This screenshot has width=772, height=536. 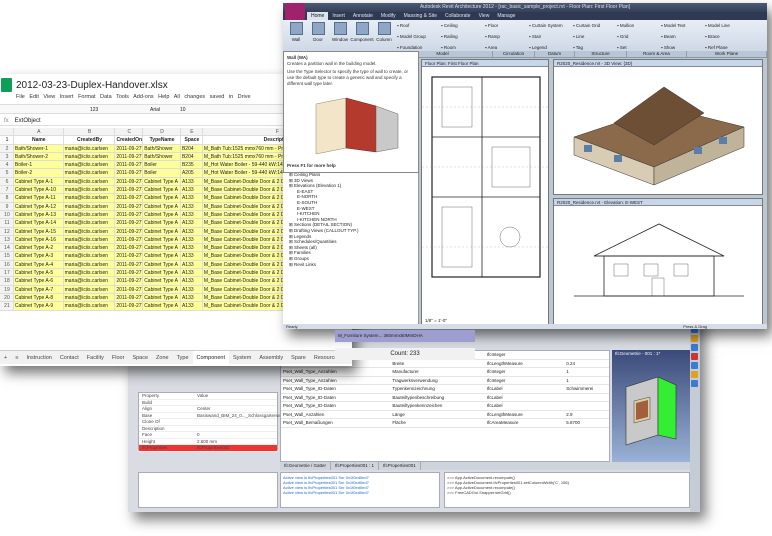 I want to click on cell: 2.9, so click(x=586, y=415).